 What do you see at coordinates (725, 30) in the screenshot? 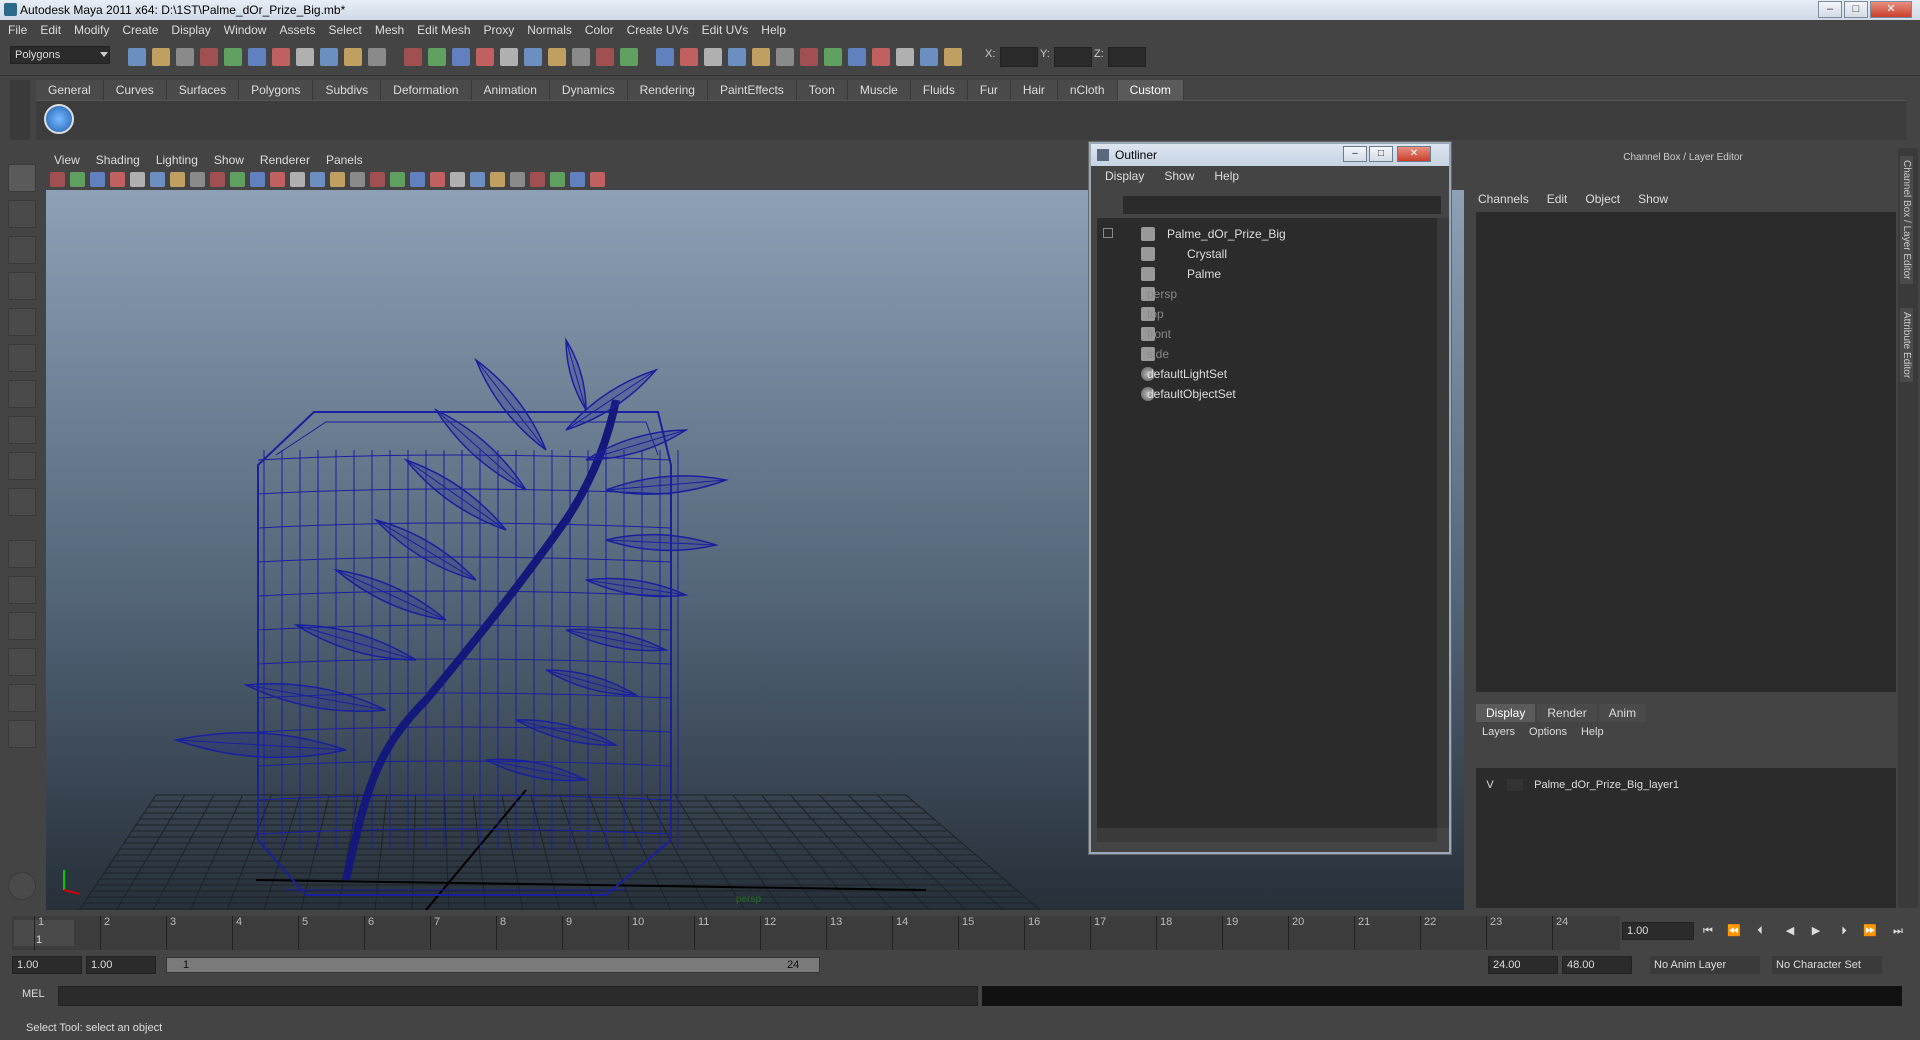
I see `menu-edit-uvs: Edit UVs` at bounding box center [725, 30].